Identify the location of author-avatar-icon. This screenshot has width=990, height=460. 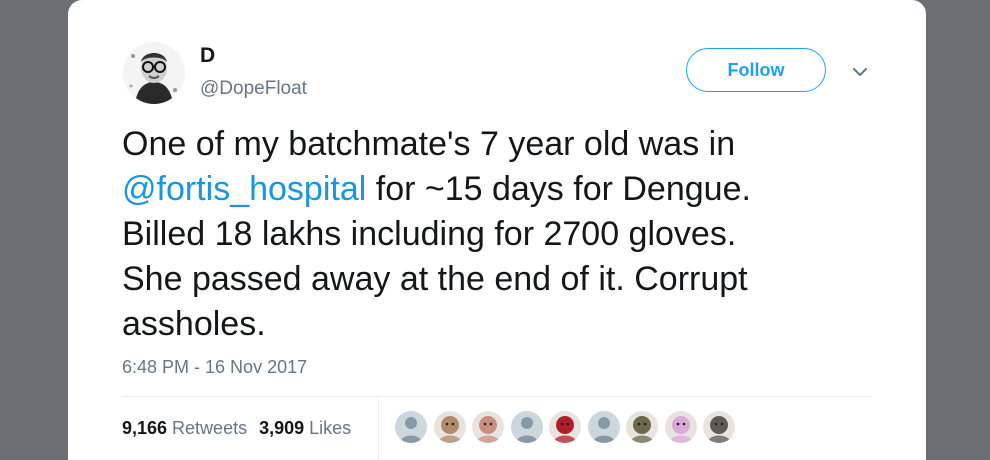
(154, 73).